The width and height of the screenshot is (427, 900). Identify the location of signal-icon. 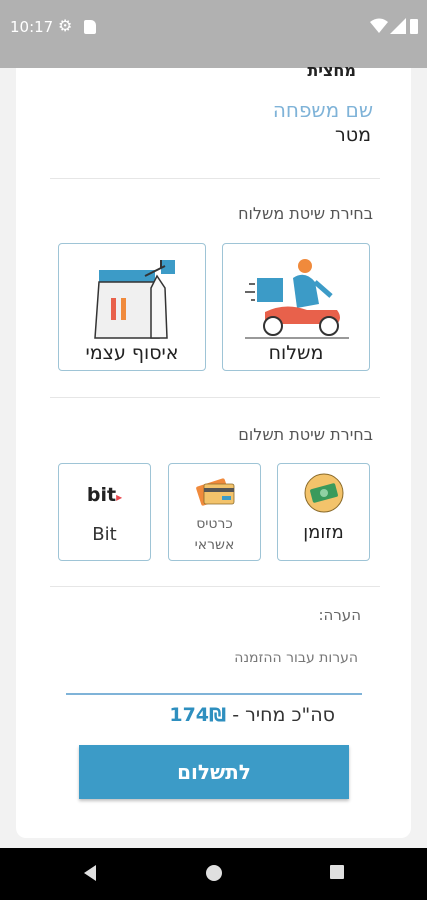
(398, 26).